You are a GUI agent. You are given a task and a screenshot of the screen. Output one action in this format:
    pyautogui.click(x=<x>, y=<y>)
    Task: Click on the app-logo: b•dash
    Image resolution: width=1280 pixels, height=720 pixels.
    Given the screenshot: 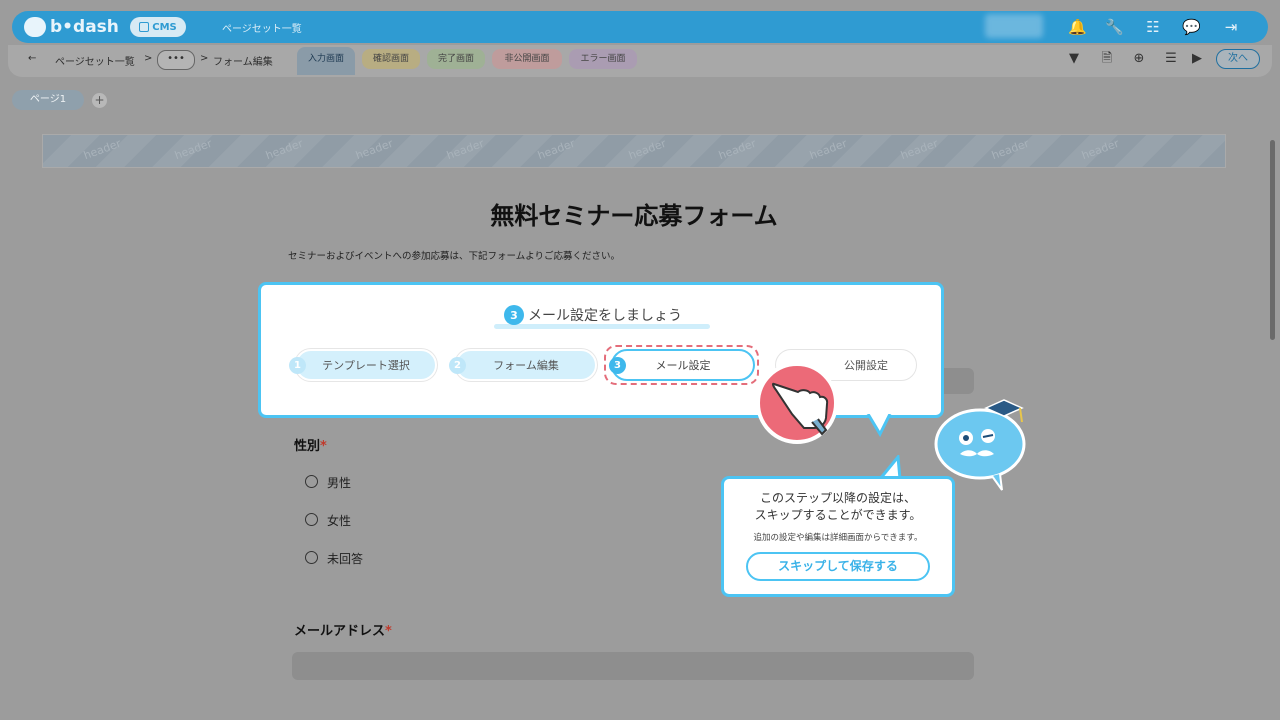 What is the action you would take?
    pyautogui.click(x=71, y=27)
    